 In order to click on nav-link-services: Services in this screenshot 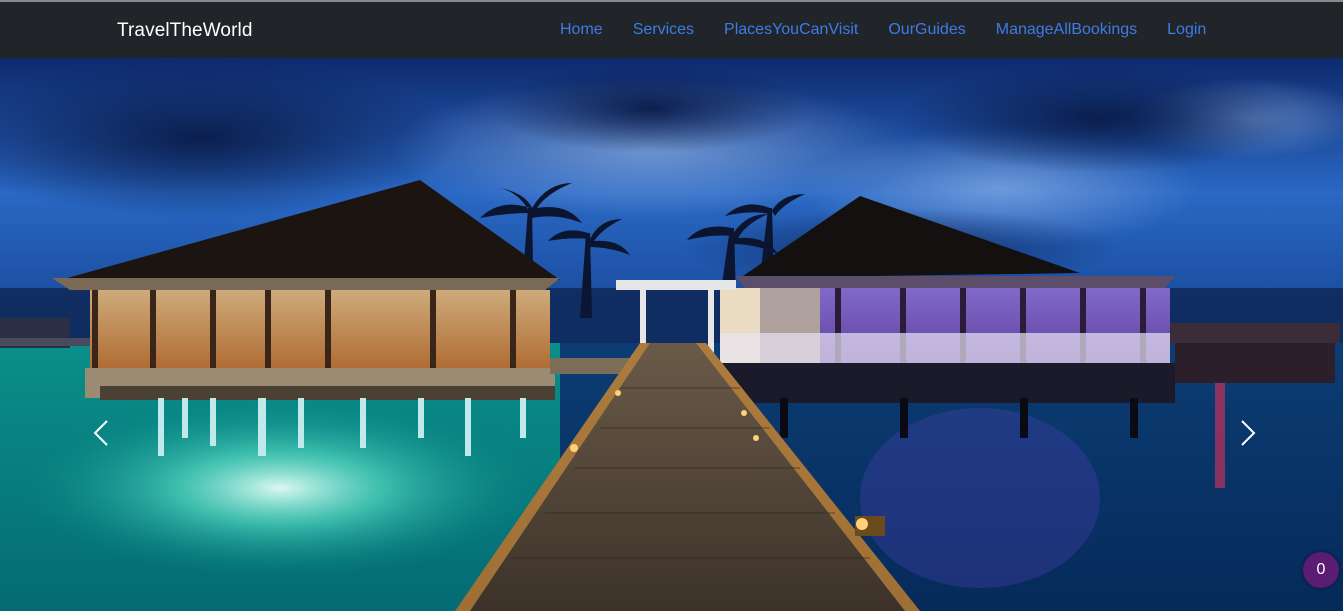, I will do `click(663, 30)`.